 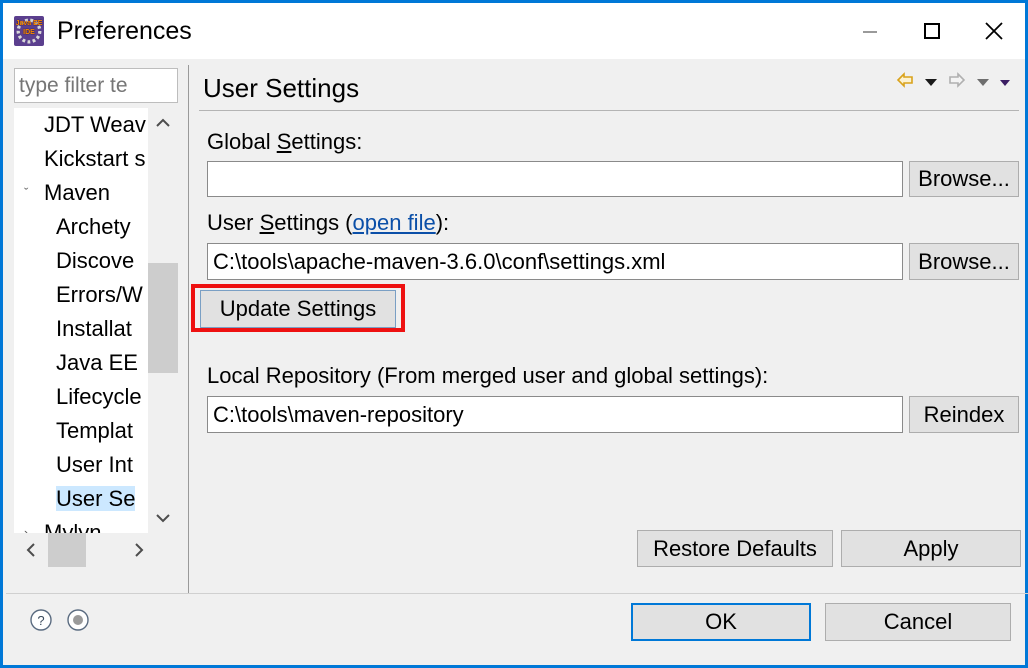 I want to click on ok-button: OK, so click(x=721, y=622).